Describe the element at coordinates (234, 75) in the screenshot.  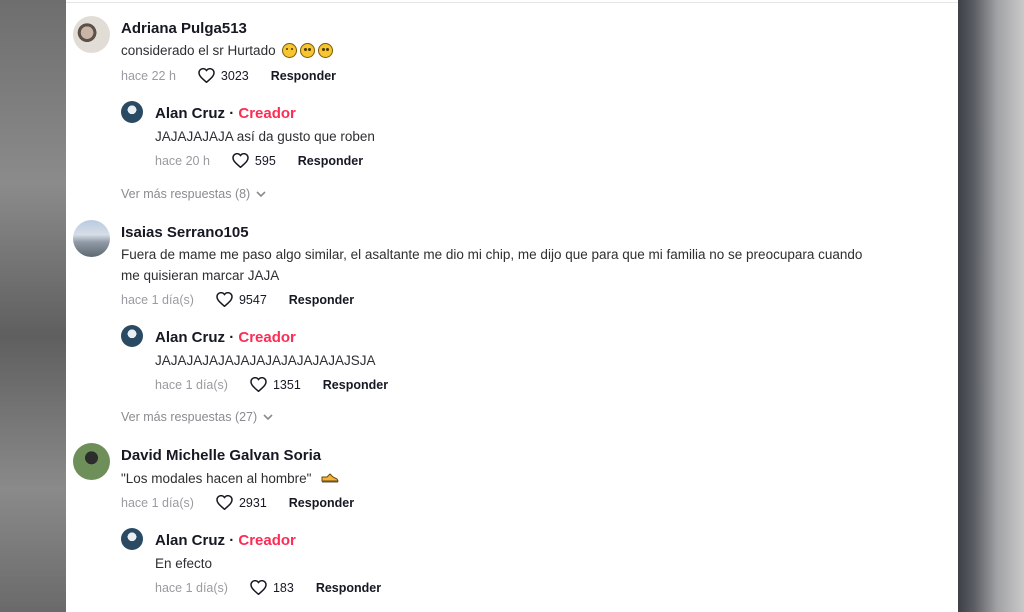
I see `like-count: 3023` at that location.